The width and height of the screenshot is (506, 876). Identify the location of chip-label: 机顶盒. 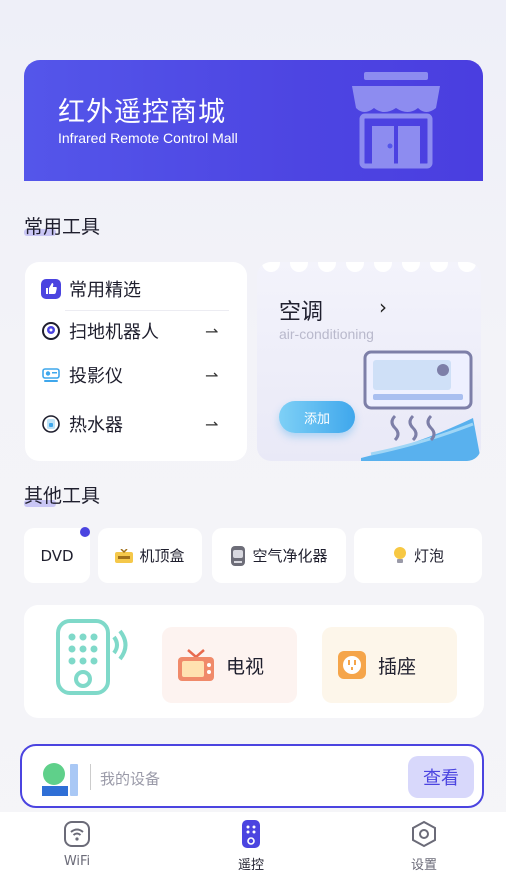
(162, 556).